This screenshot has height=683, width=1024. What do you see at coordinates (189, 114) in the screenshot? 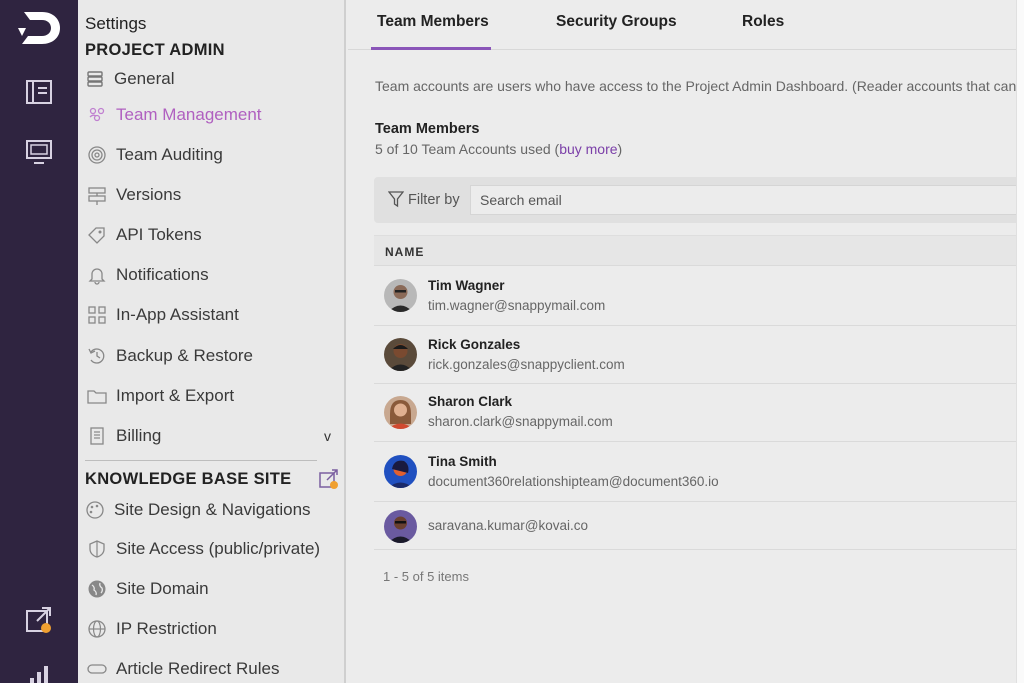
I see `sidebar-item-label: Team Management` at bounding box center [189, 114].